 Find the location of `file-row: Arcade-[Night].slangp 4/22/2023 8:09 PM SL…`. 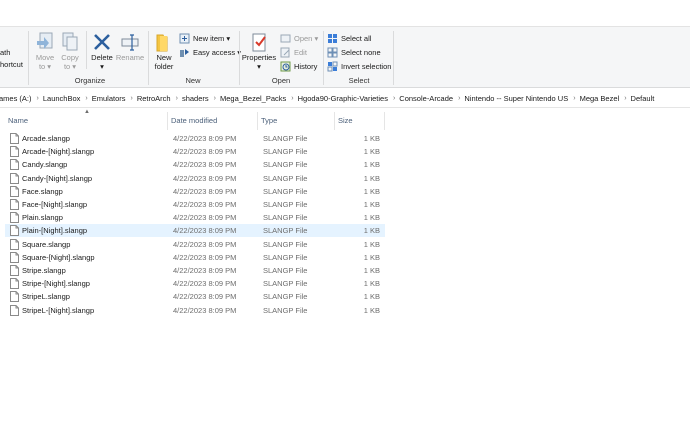

file-row: Arcade-[Night].slangp 4/22/2023 8:09 PM SL… is located at coordinates (195, 151).